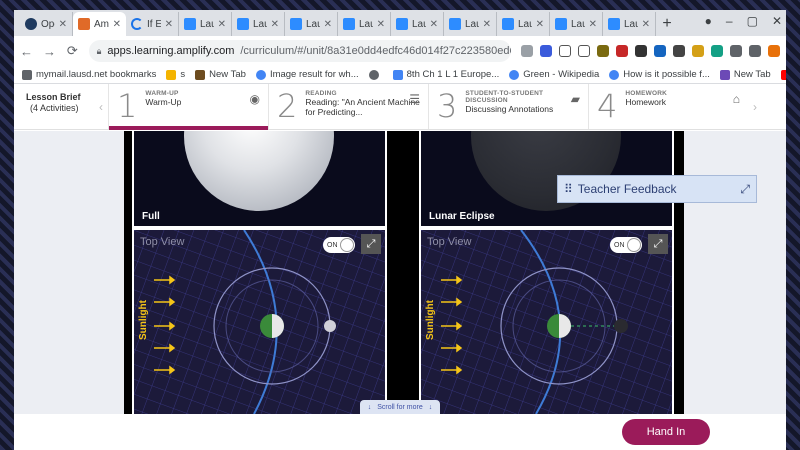 This screenshot has height=450, width=800. Describe the element at coordinates (72, 51) in the screenshot. I see `reload-icon: ⟳` at that location.